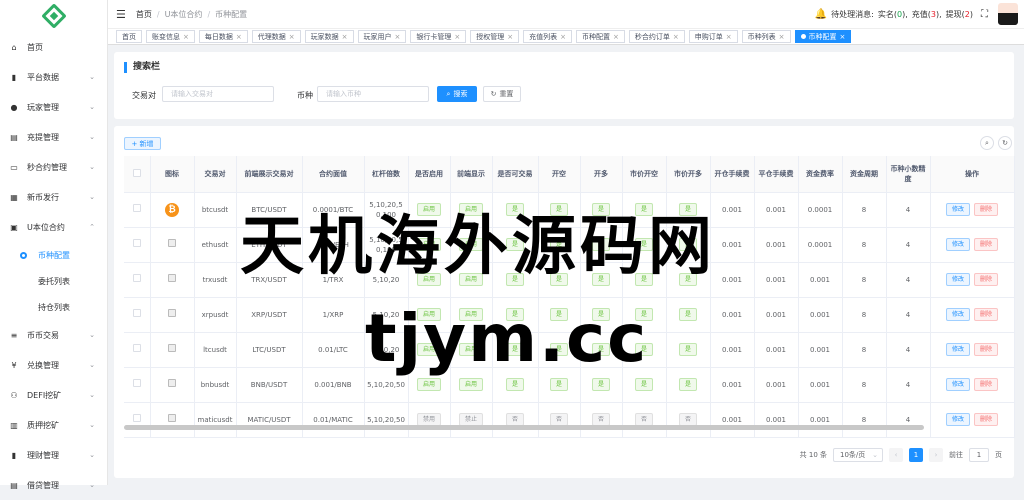 The image size is (1024, 500). What do you see at coordinates (218, 94) in the screenshot?
I see `pair-search-input: 请输入交易对` at bounding box center [218, 94].